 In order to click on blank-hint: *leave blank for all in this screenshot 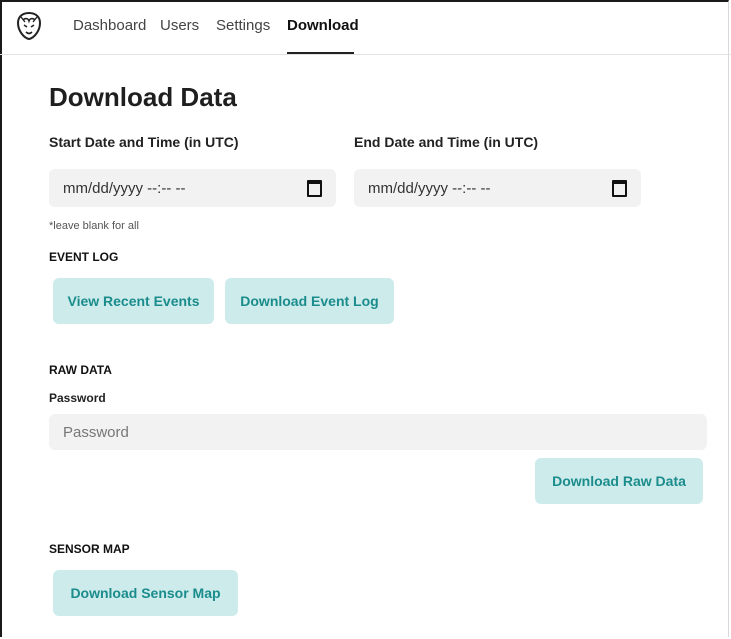, I will do `click(94, 226)`.